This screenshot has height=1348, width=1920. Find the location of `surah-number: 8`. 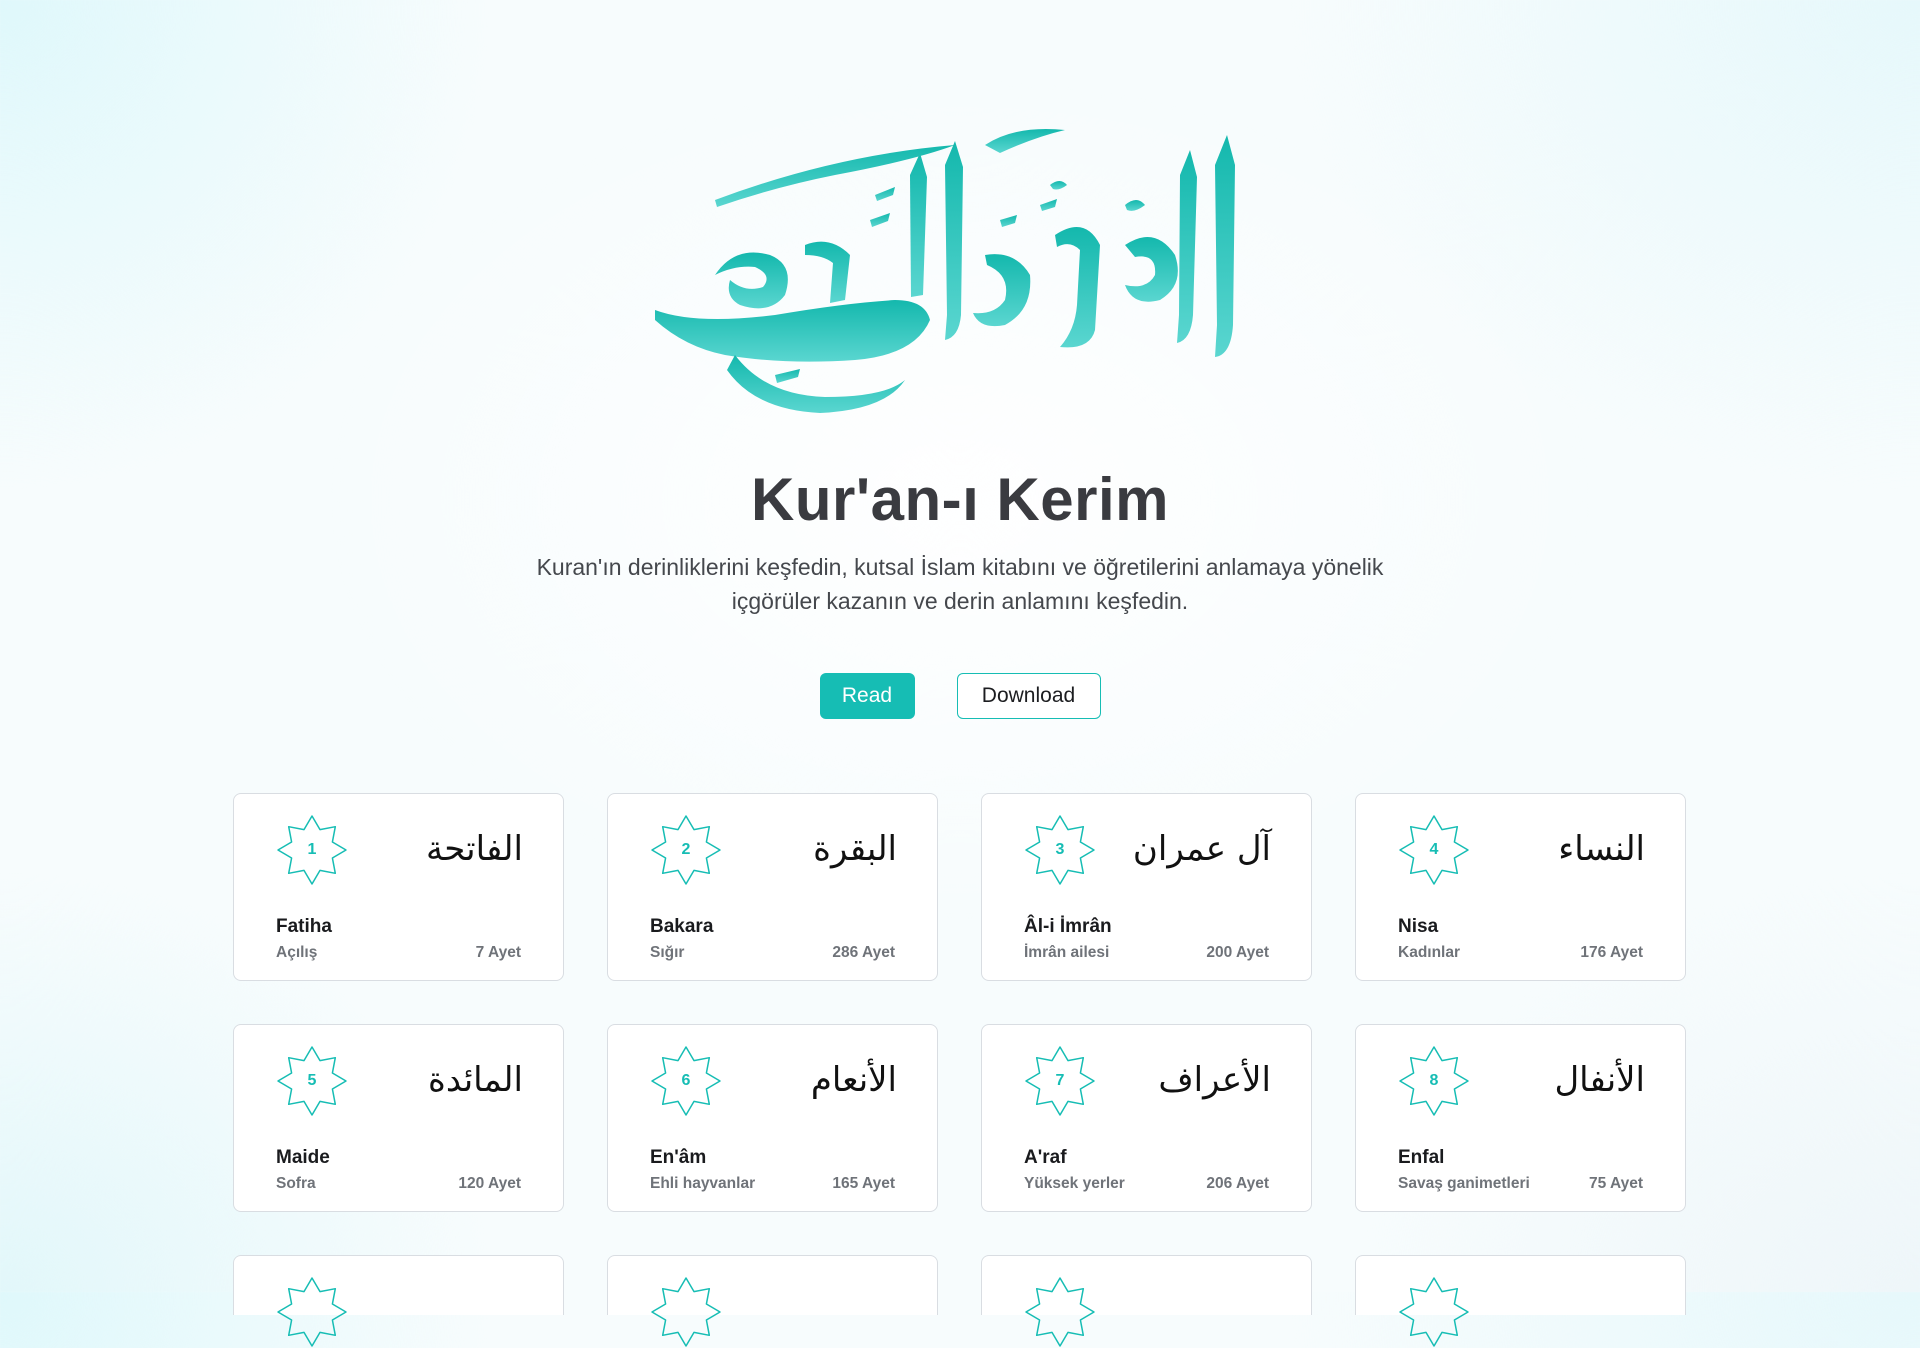

surah-number: 8 is located at coordinates (1434, 1080).